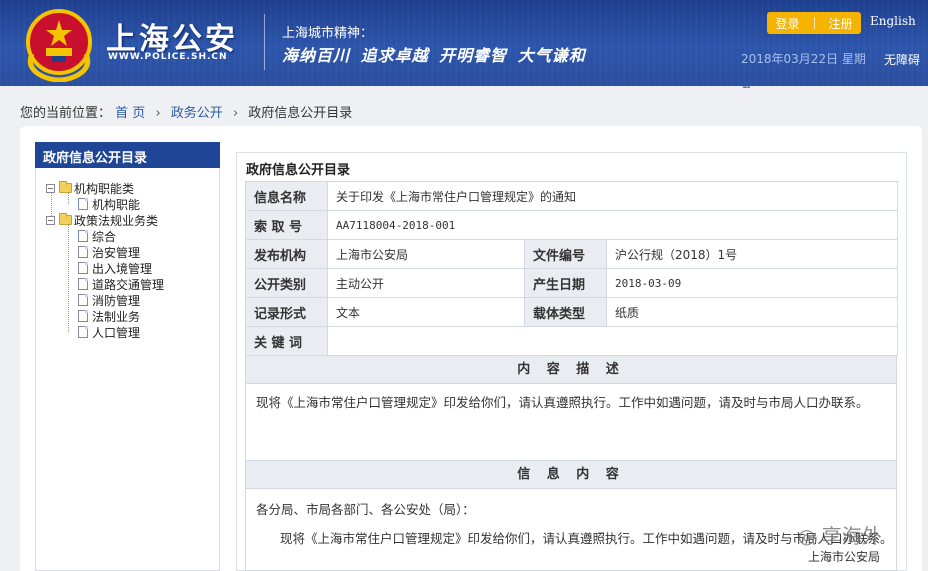  I want to click on table-row: 信息名称 关于印发《上海市常住户口管理规定》的通知, so click(571, 196).